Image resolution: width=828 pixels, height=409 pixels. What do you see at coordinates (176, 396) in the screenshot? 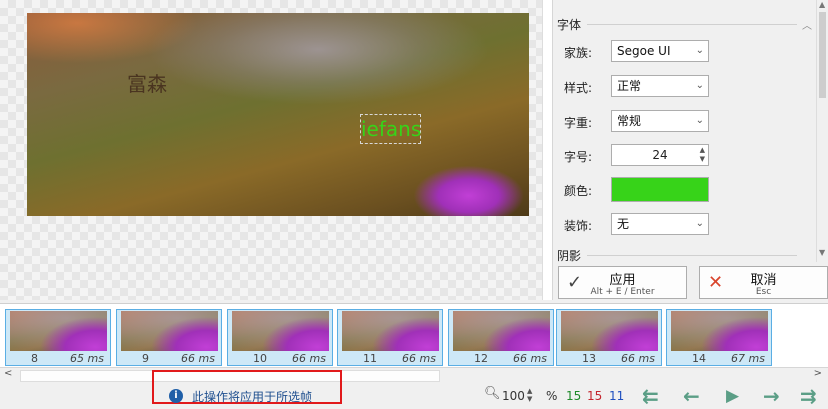
I see `info-icon: i` at bounding box center [176, 396].